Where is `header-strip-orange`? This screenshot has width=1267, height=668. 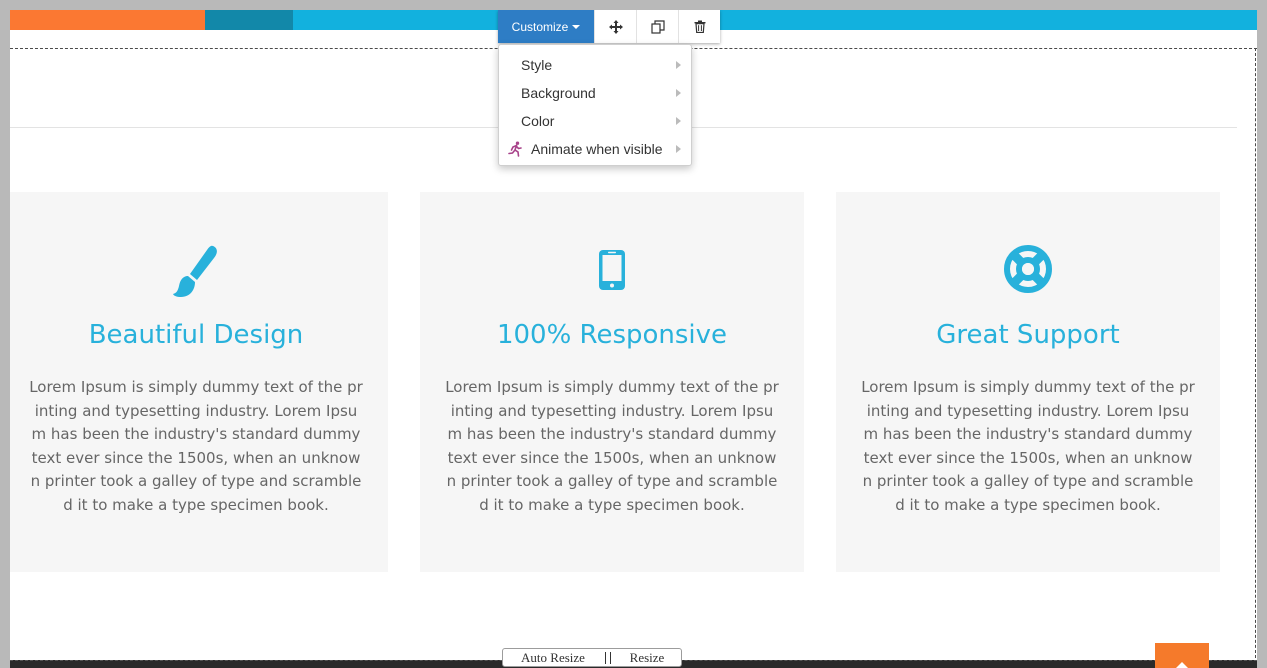
header-strip-orange is located at coordinates (107, 20).